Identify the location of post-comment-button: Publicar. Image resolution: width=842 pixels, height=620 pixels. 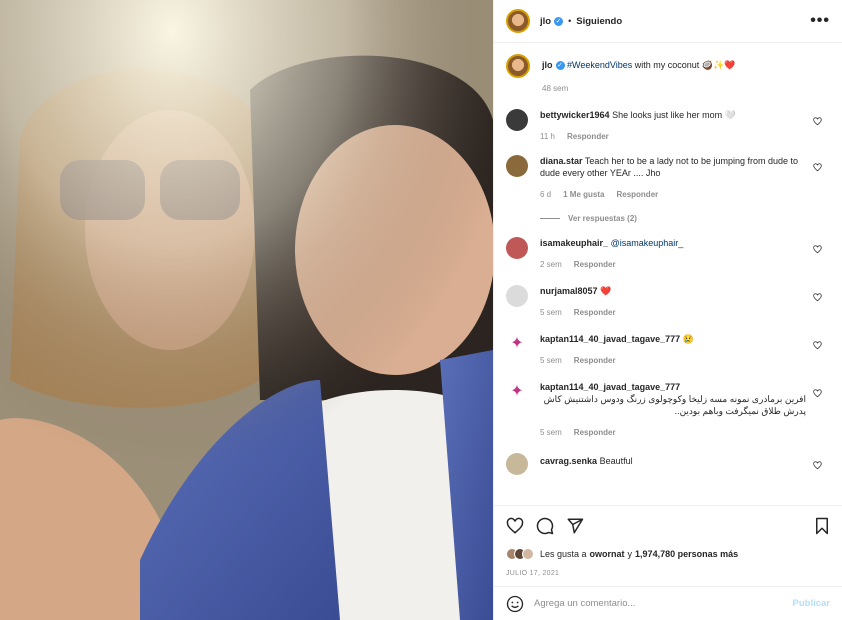
(812, 603).